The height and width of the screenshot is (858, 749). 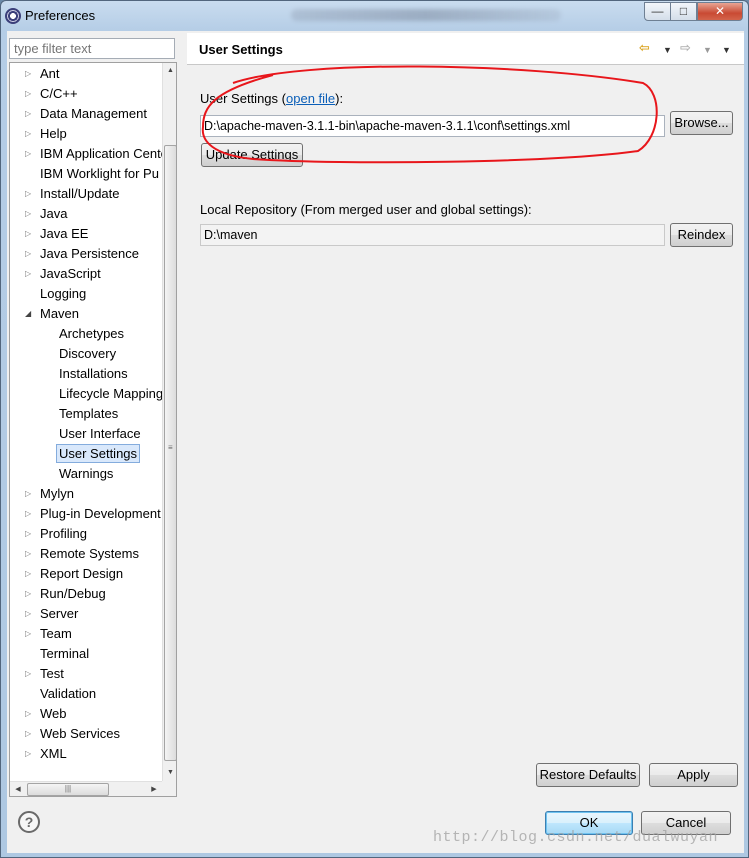 I want to click on tree-vertical-scrollbar: ▲ ≡ ▼, so click(x=169, y=422).